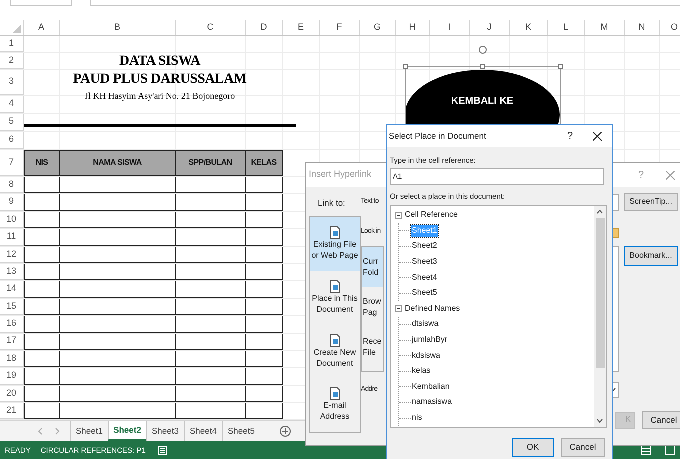 The height and width of the screenshot is (459, 680). I want to click on column-letter: M, so click(604, 27).